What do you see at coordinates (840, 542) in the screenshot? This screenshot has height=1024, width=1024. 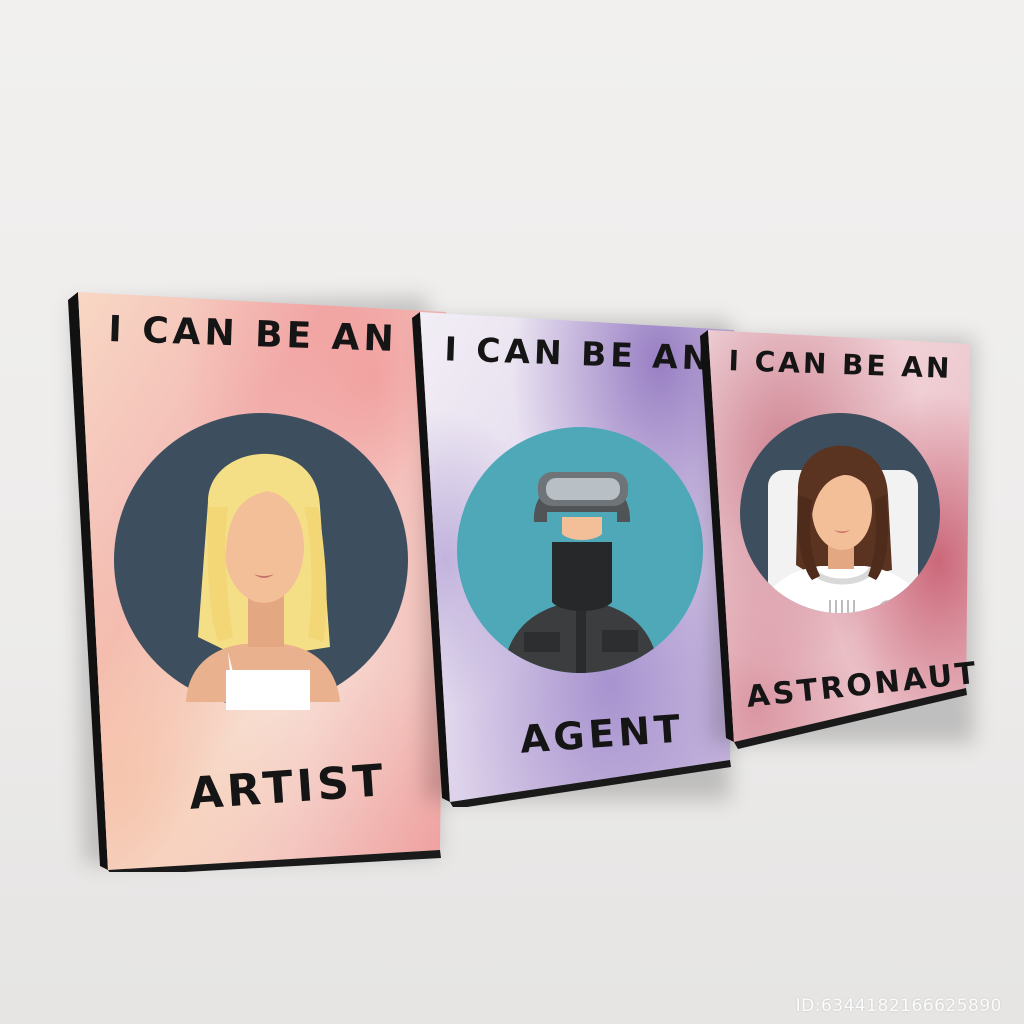 I see `poster-frame-astronaut: I CAN BE AN ASTRONAUT` at bounding box center [840, 542].